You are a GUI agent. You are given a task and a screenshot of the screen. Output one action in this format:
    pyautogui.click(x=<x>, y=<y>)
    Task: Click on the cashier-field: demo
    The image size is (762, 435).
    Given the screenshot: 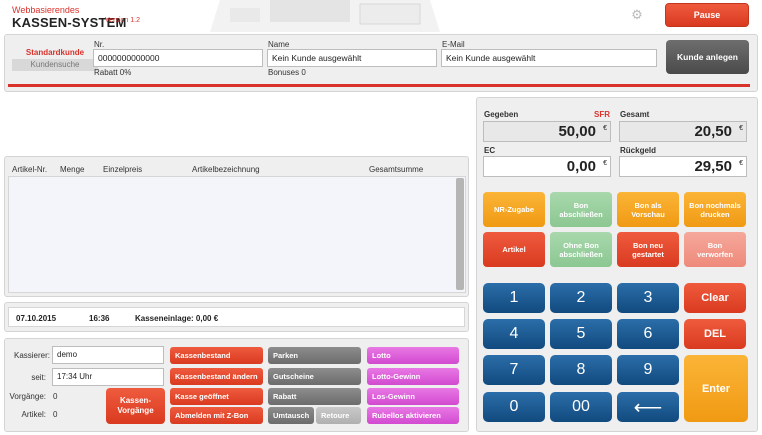 What is the action you would take?
    pyautogui.click(x=108, y=355)
    